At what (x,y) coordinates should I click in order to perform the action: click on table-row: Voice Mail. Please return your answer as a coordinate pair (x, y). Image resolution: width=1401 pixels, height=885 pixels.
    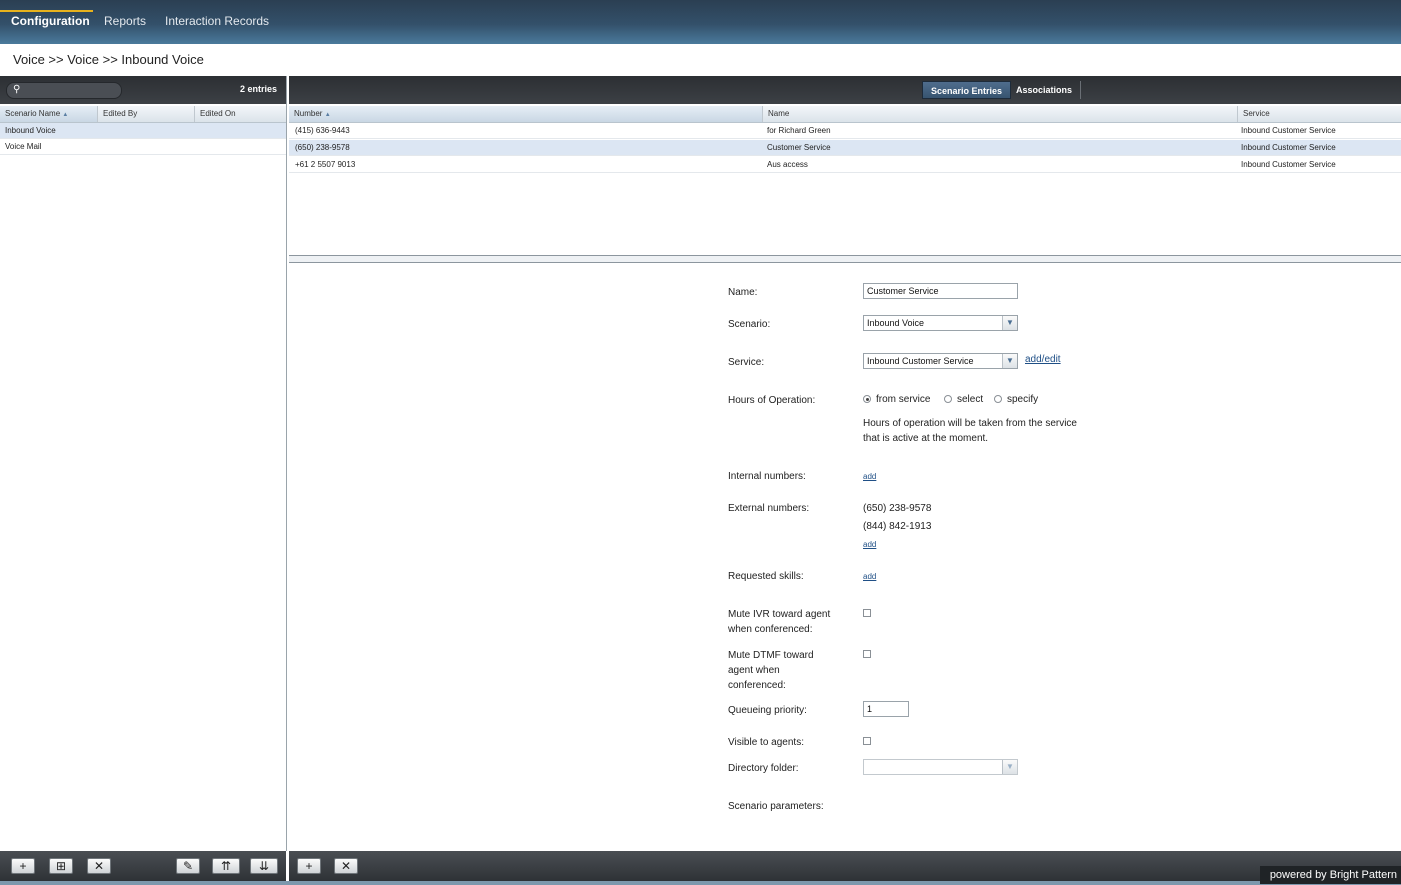
    Looking at the image, I should click on (143, 147).